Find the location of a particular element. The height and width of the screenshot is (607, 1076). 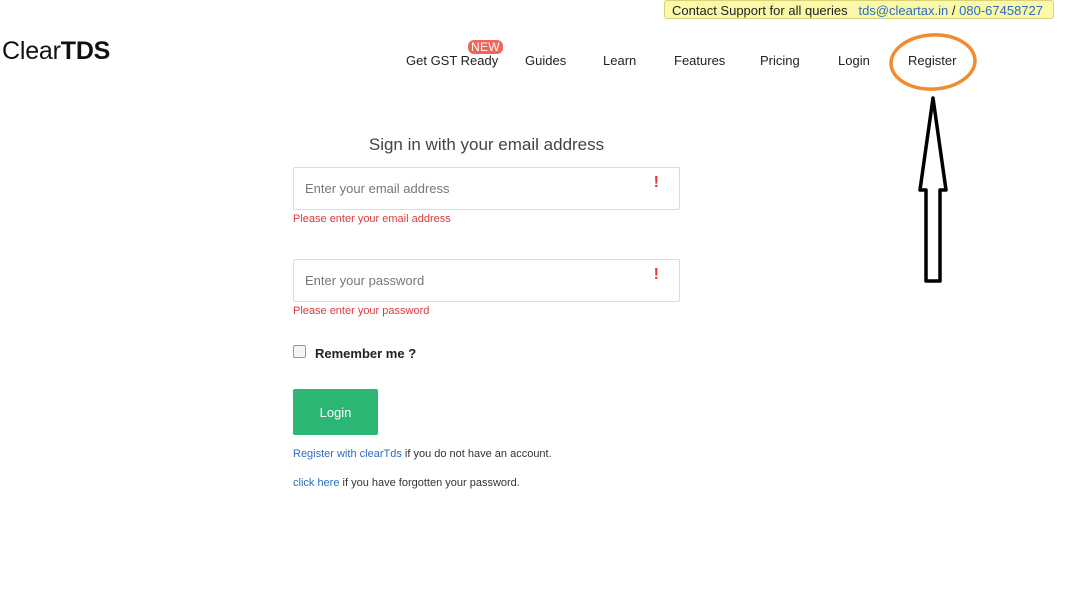

nav-features: Features is located at coordinates (699, 60).